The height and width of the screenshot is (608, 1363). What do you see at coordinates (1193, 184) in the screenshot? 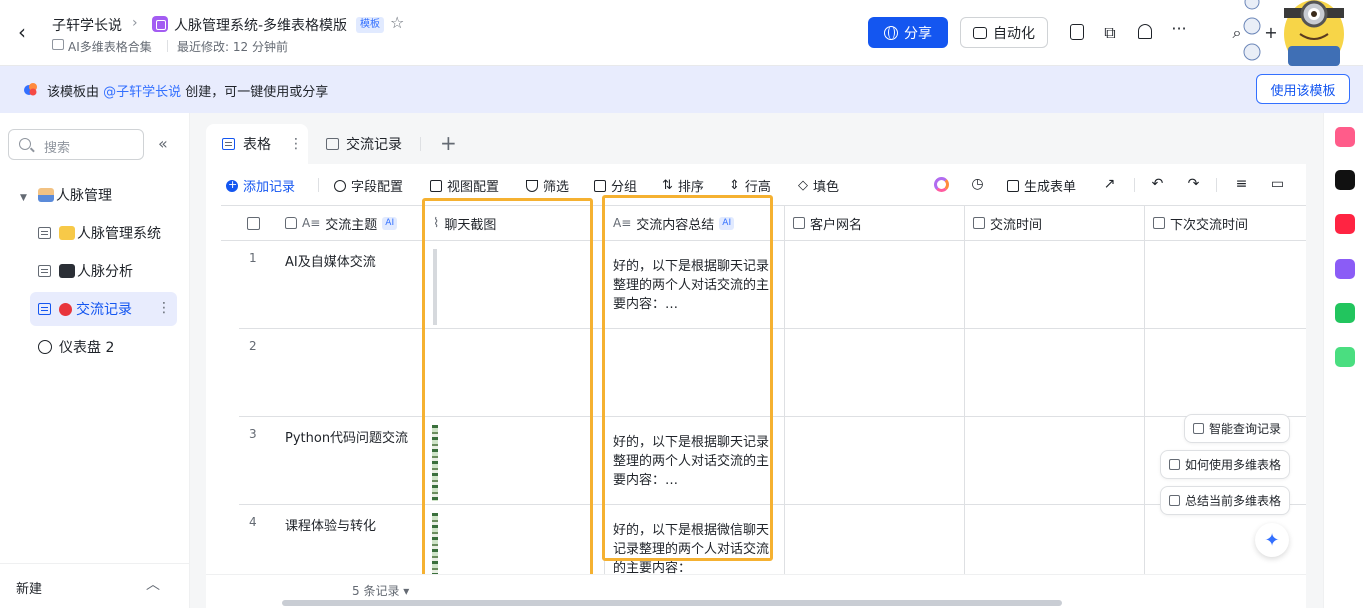
I see `redo-icon: ↷` at bounding box center [1193, 184].